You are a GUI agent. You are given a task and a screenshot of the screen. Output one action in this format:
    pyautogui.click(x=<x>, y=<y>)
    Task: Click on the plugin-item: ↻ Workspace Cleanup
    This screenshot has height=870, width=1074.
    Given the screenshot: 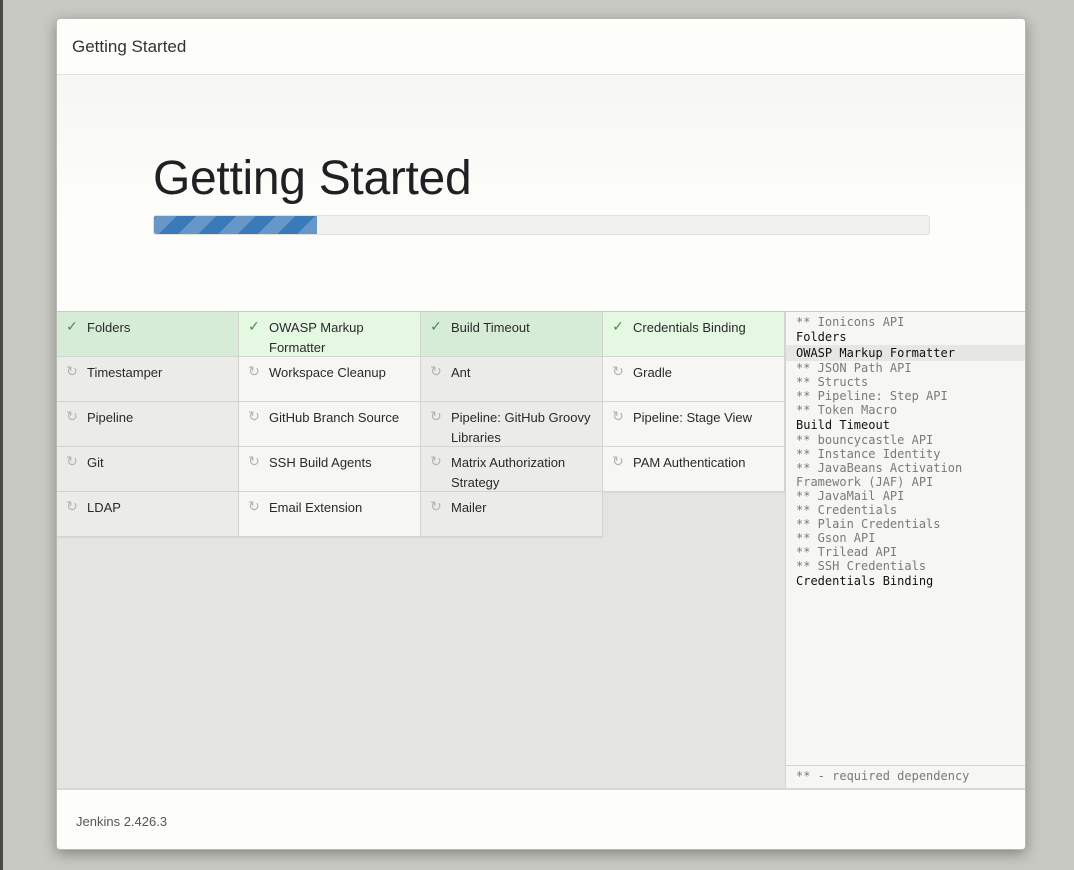 What is the action you would take?
    pyautogui.click(x=330, y=379)
    